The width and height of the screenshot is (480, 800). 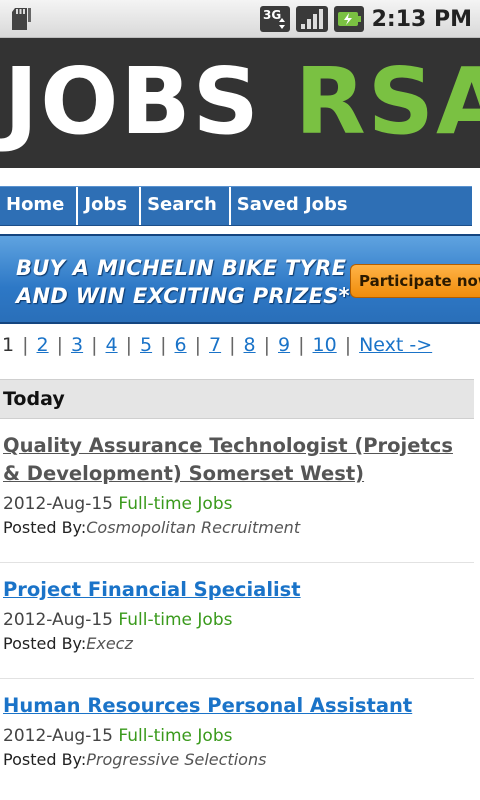 What do you see at coordinates (241, 643) in the screenshot?
I see `job-posted-by: Posted By:Execz` at bounding box center [241, 643].